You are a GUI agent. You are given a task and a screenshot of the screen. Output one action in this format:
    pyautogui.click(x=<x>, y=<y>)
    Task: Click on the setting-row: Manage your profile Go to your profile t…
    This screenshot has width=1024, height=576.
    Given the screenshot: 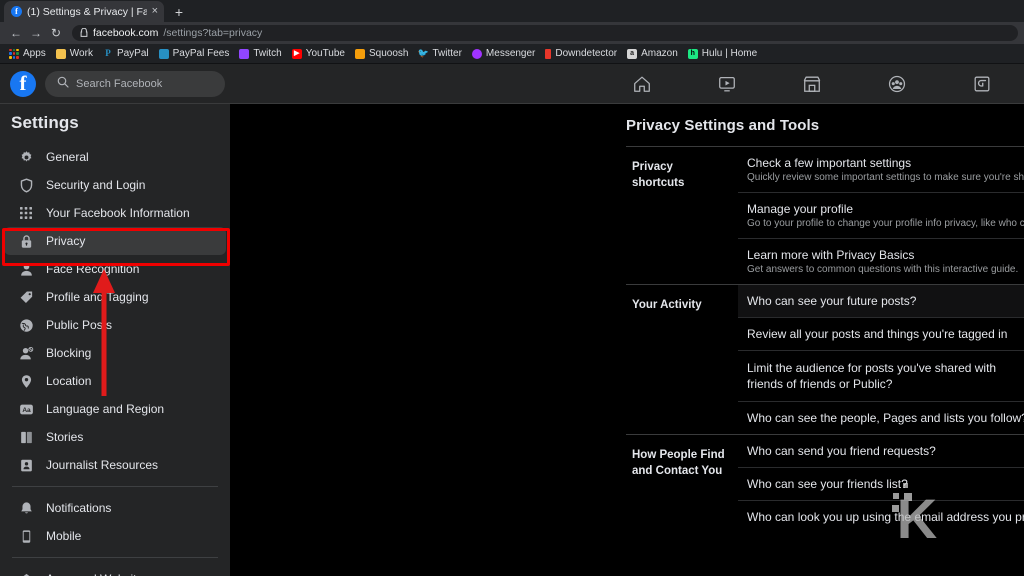 What is the action you would take?
    pyautogui.click(x=881, y=216)
    